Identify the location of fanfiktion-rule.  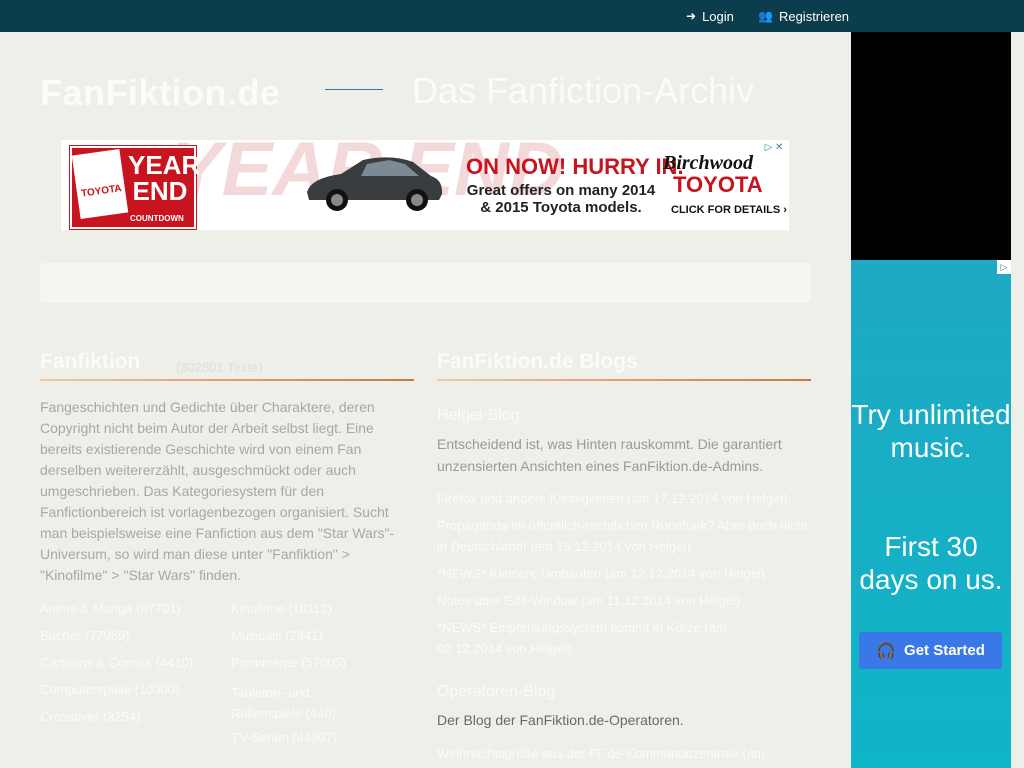
(227, 380).